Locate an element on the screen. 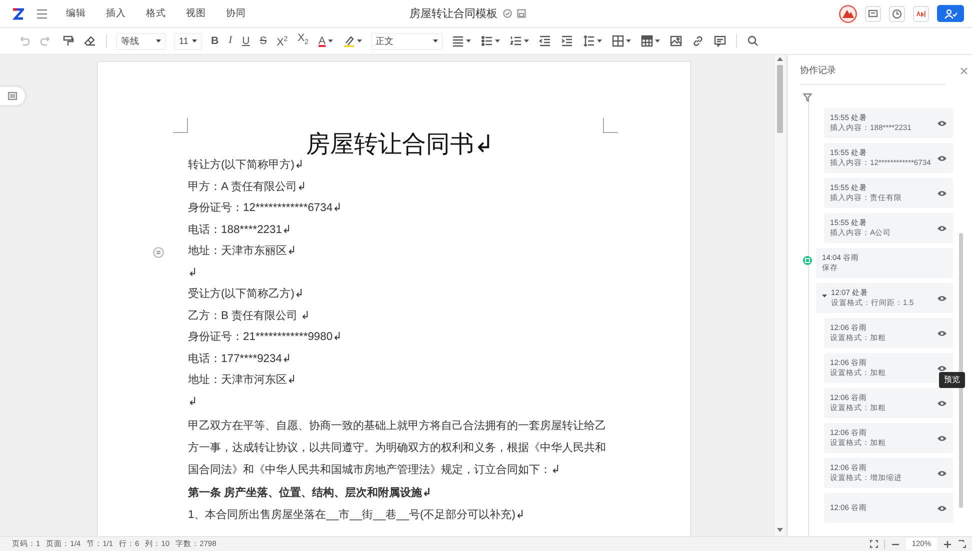 The image size is (972, 551). menu-item: 格式 is located at coordinates (156, 13).